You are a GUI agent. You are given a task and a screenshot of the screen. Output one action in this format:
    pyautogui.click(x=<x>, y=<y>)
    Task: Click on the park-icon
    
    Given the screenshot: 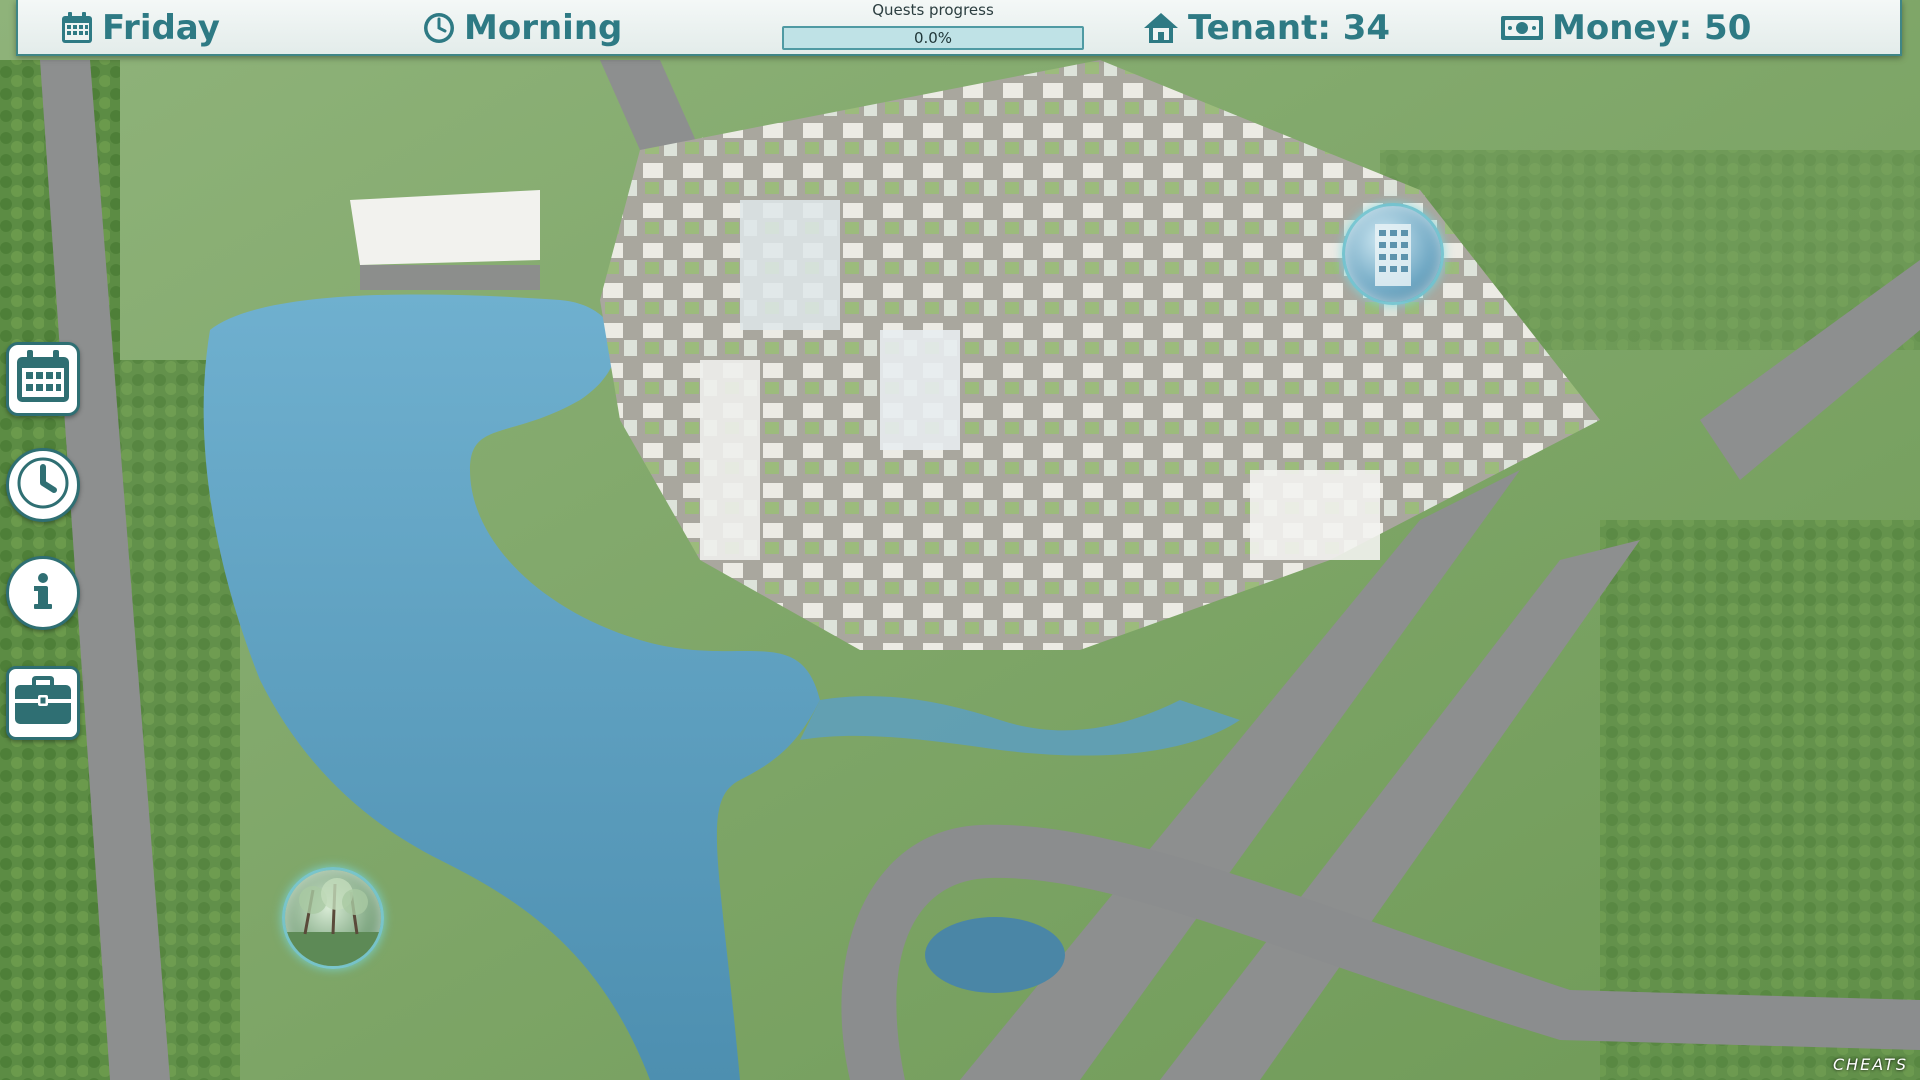 What is the action you would take?
    pyautogui.click(x=333, y=922)
    